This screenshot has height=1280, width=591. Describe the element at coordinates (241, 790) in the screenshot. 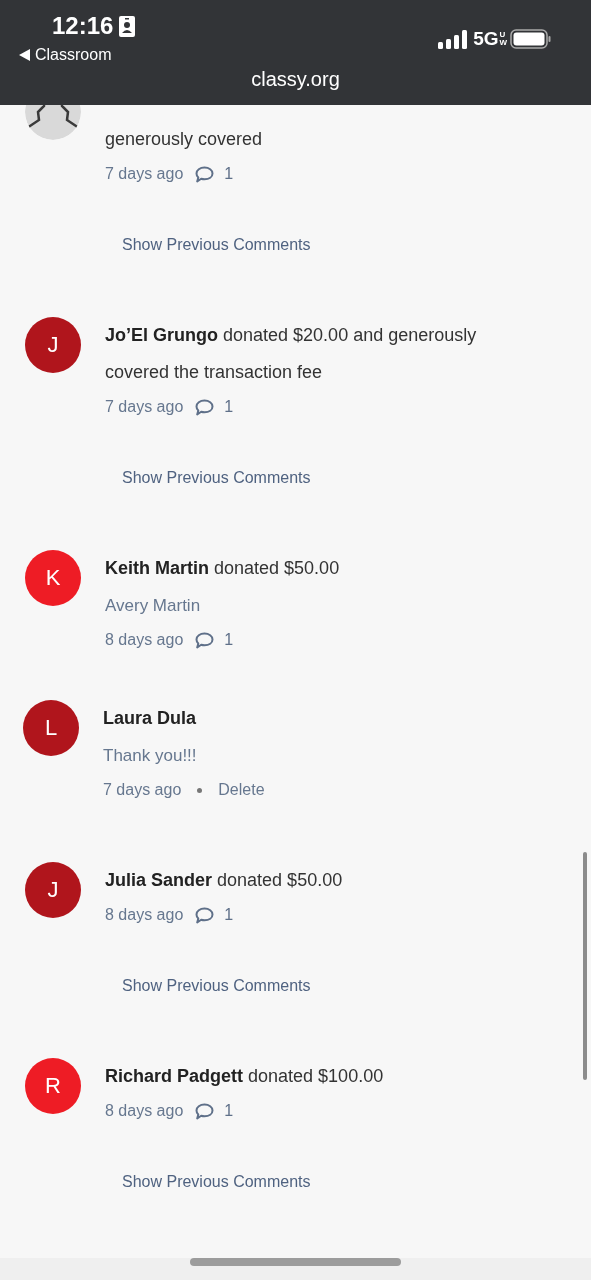

I see `delete-link: Delete` at that location.